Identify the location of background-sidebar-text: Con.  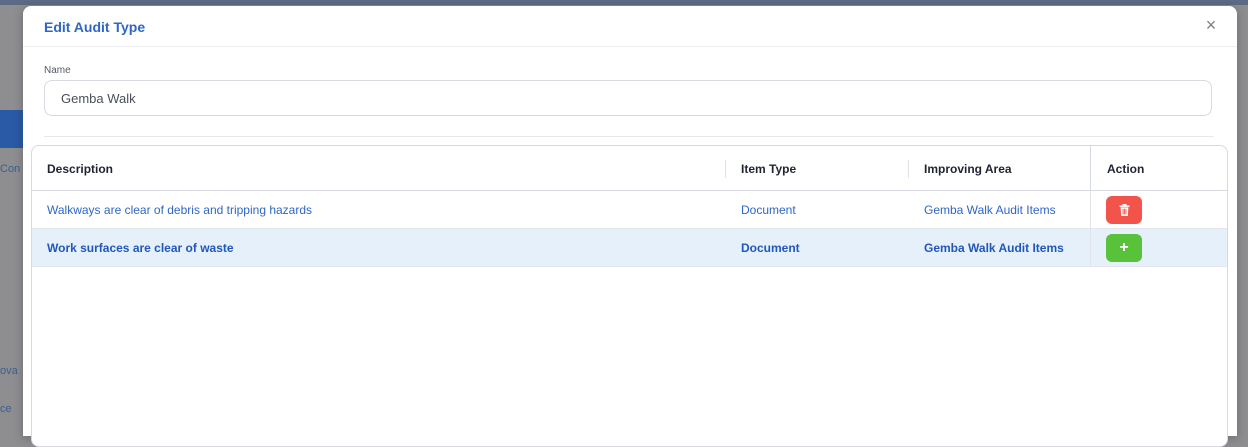
(10, 169).